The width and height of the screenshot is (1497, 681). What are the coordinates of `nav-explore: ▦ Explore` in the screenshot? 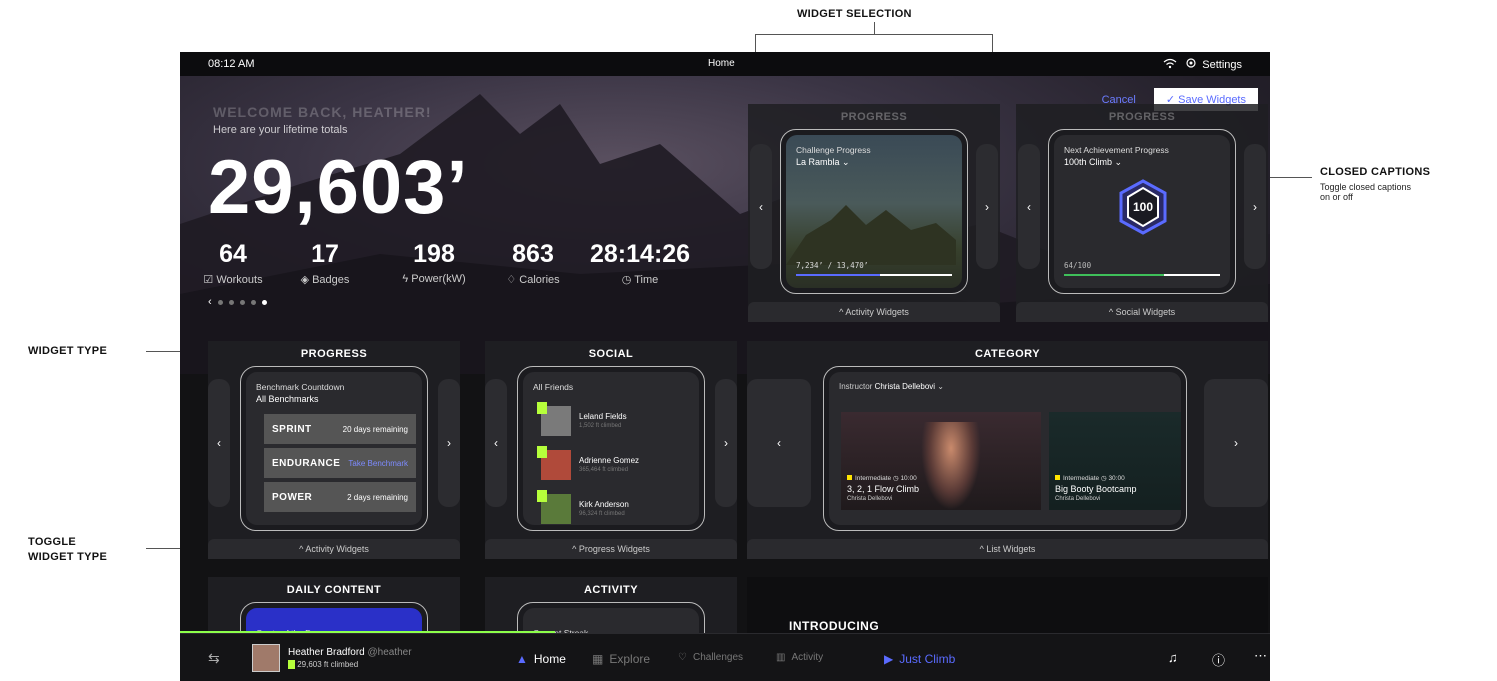 It's located at (621, 659).